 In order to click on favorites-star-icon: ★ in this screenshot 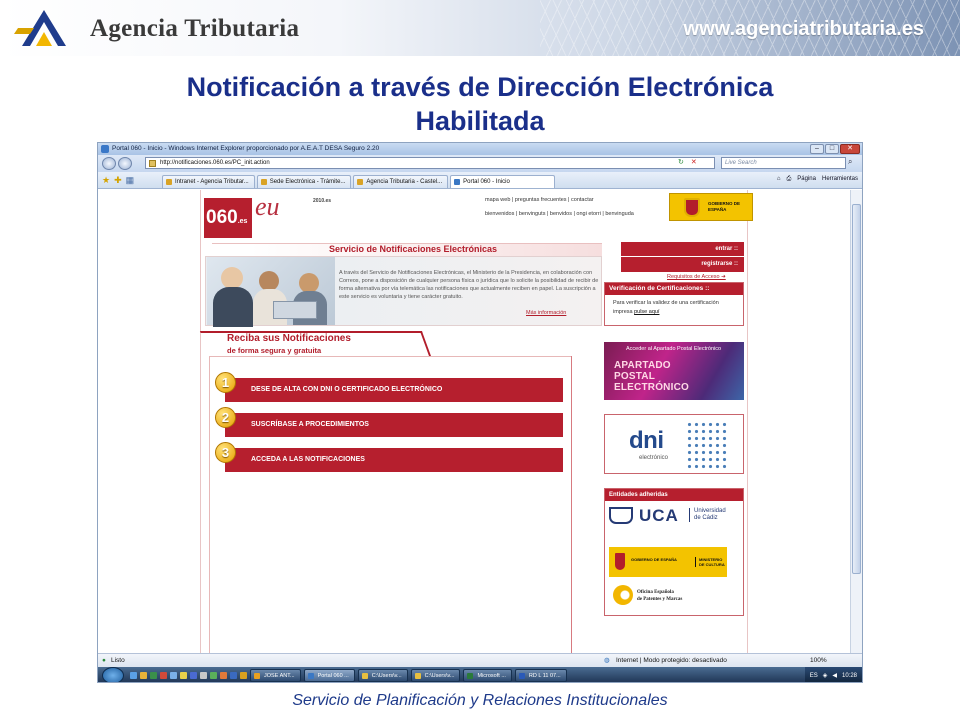, I will do `click(106, 180)`.